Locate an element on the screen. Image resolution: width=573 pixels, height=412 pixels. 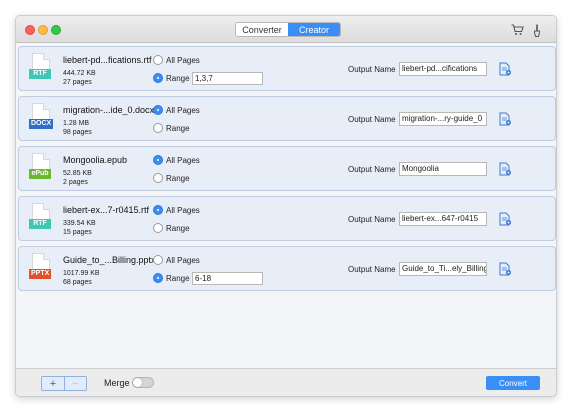
document-icon: ePub is located at coordinates (42, 169).